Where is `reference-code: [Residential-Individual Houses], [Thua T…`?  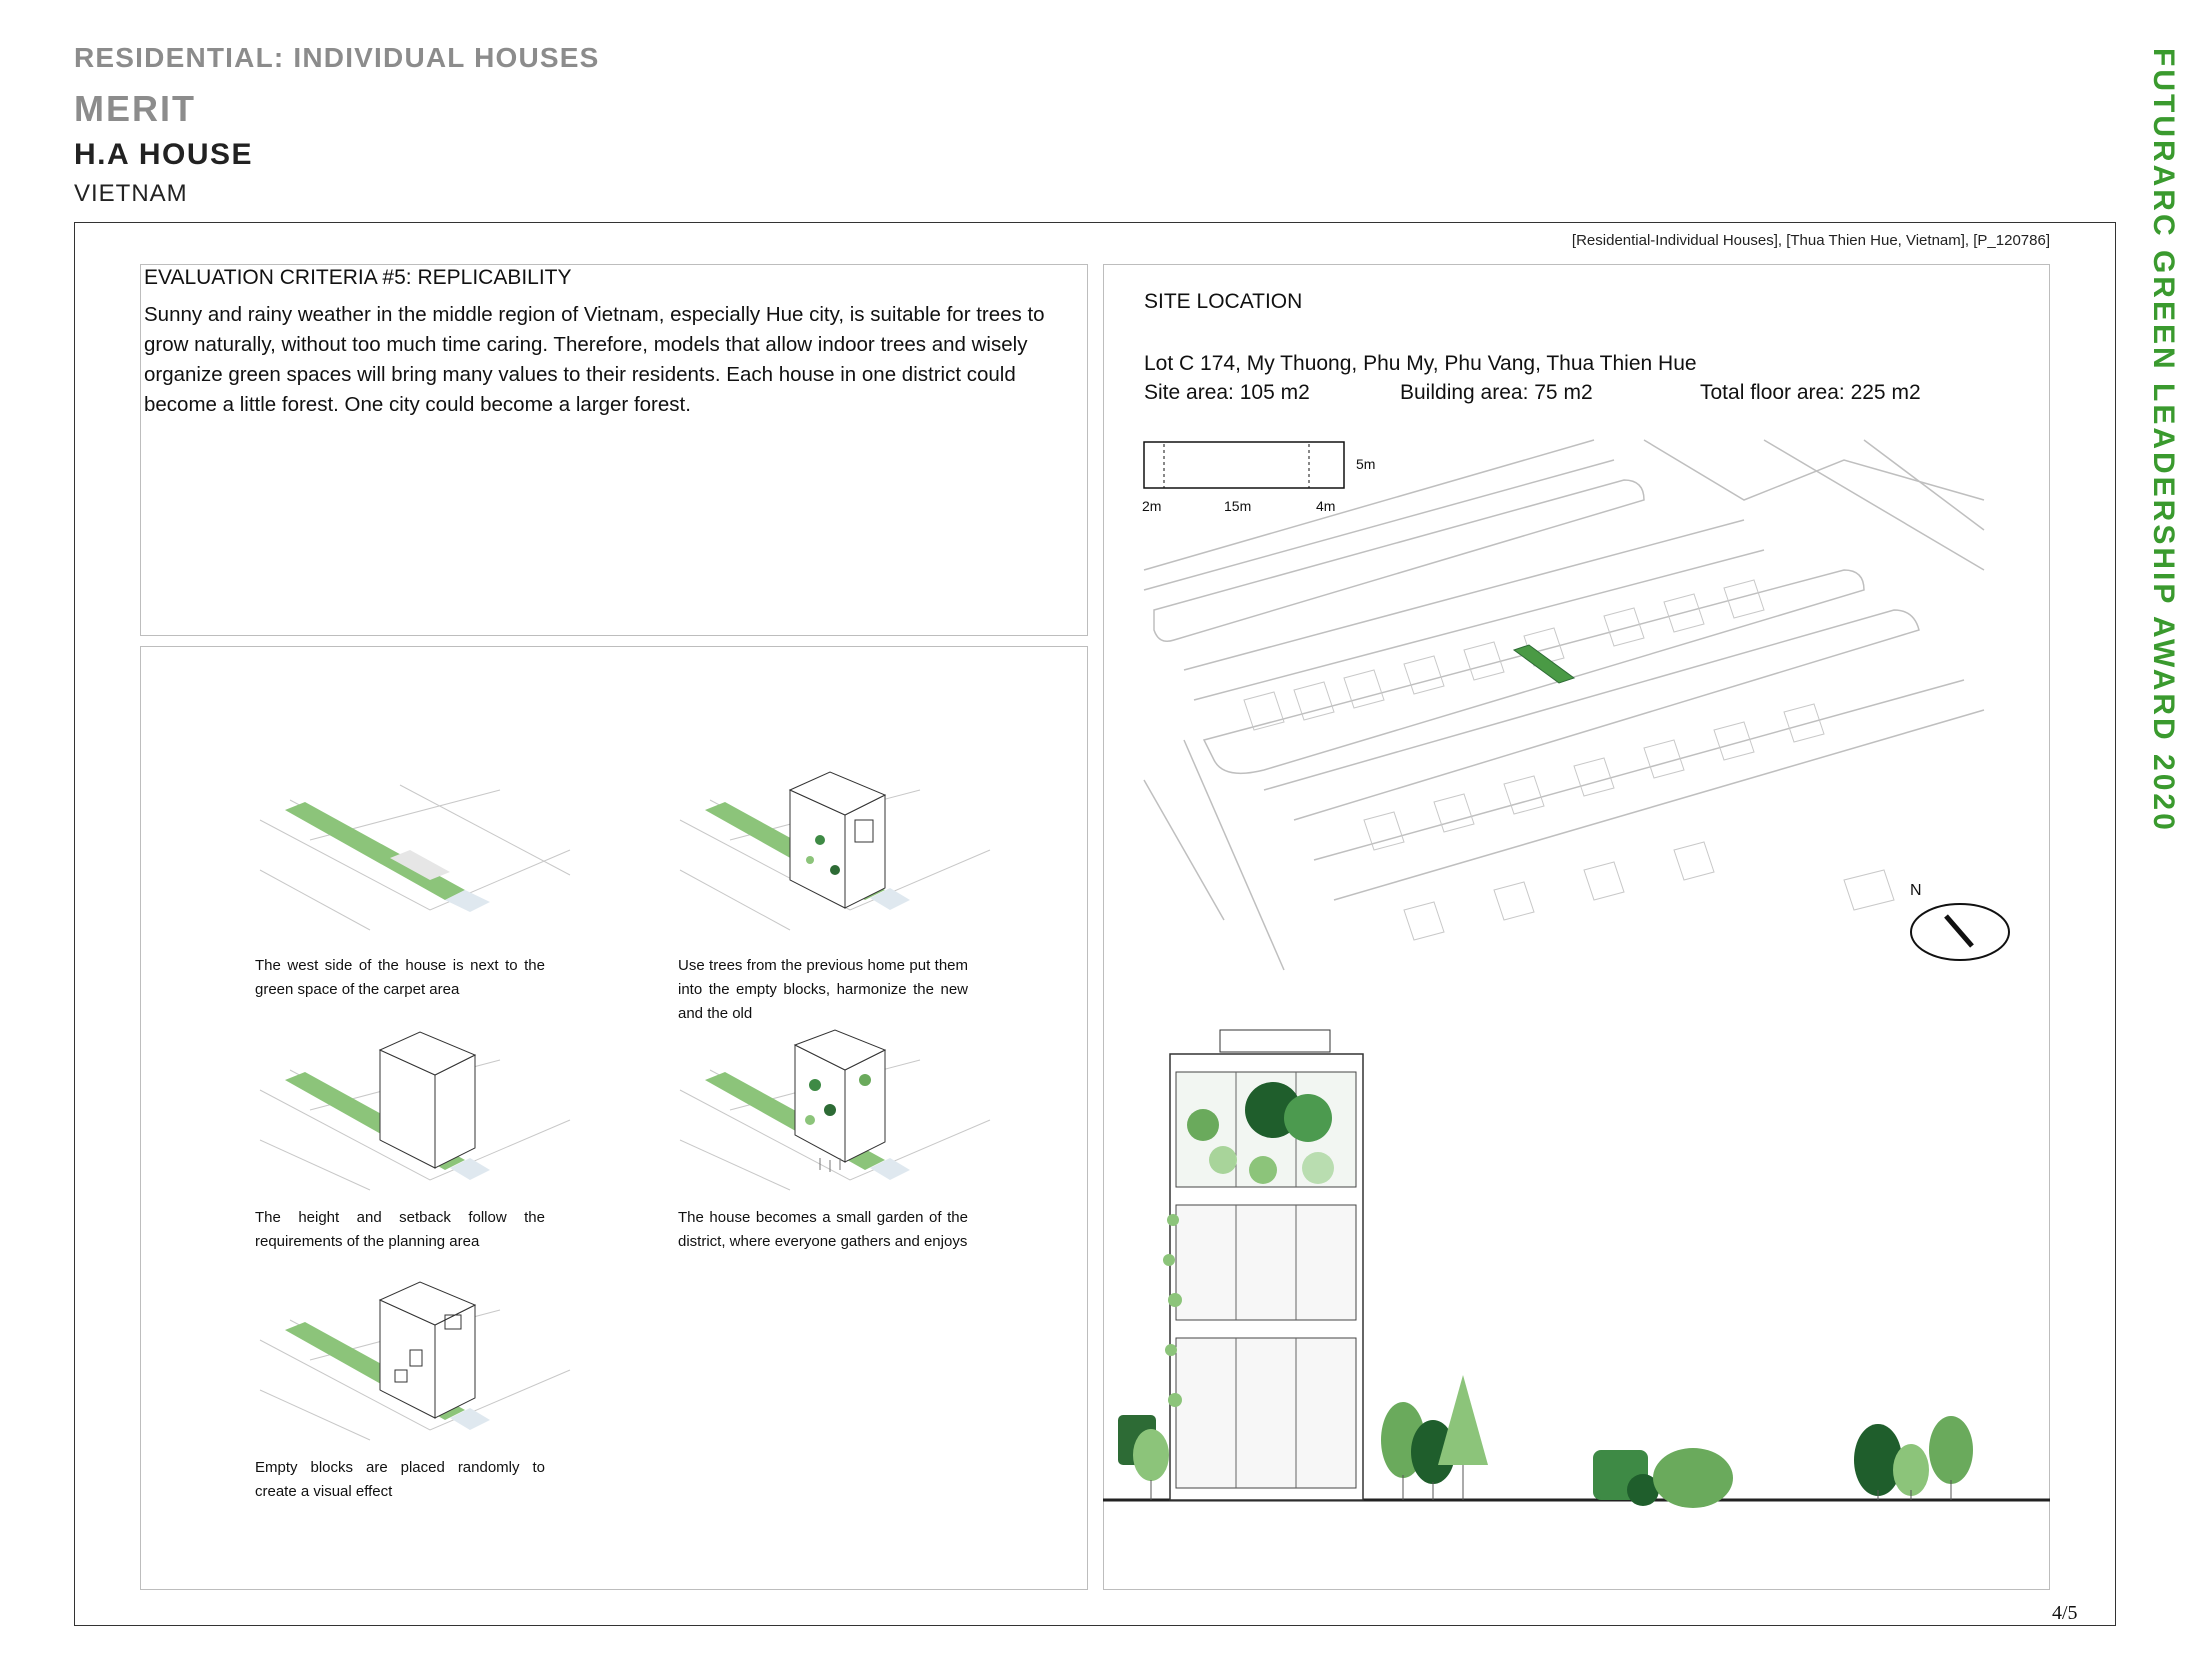 reference-code: [Residential-Individual Houses], [Thua T… is located at coordinates (1810, 240).